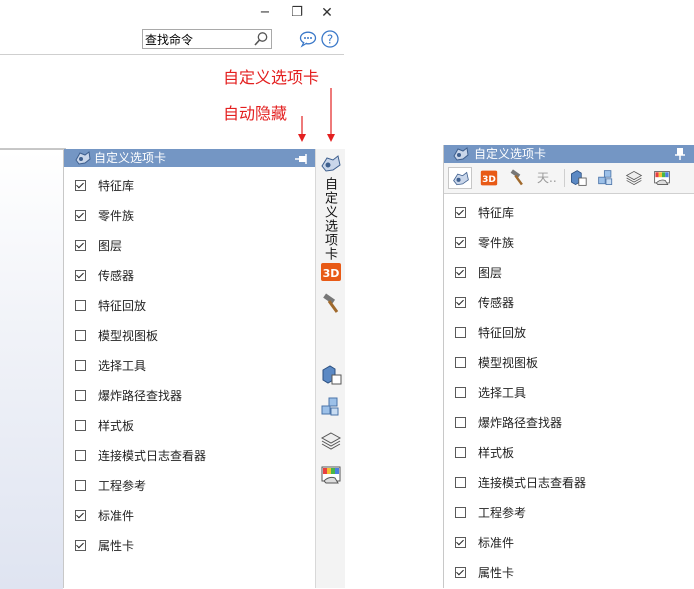  Describe the element at coordinates (330, 219) in the screenshot. I see `vertical-tab-label: 自定义选项卡` at that location.